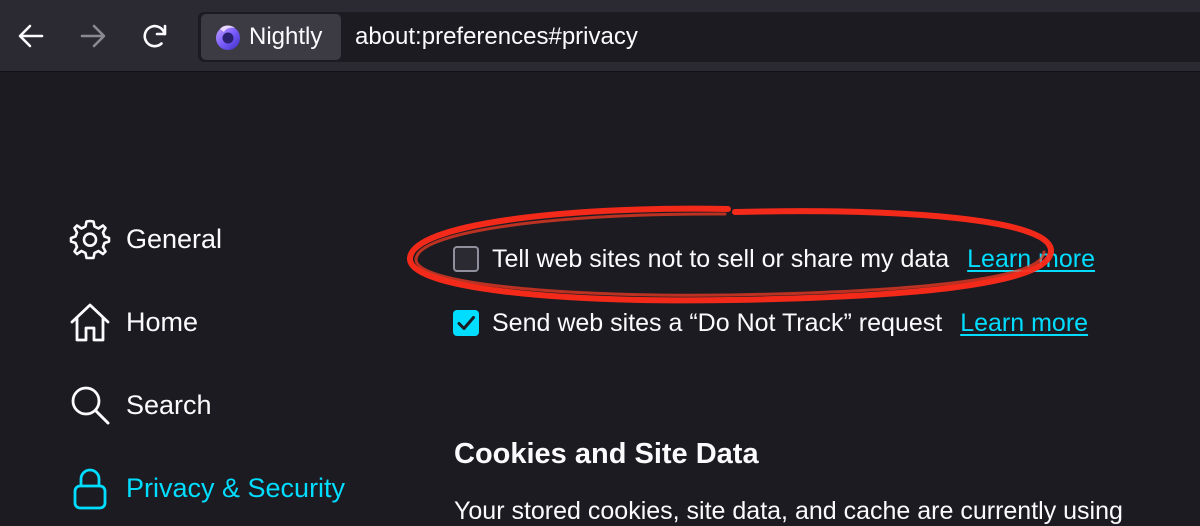  I want to click on browser-toolbar: Nightly about:preferences#privacy, so click(600, 36).